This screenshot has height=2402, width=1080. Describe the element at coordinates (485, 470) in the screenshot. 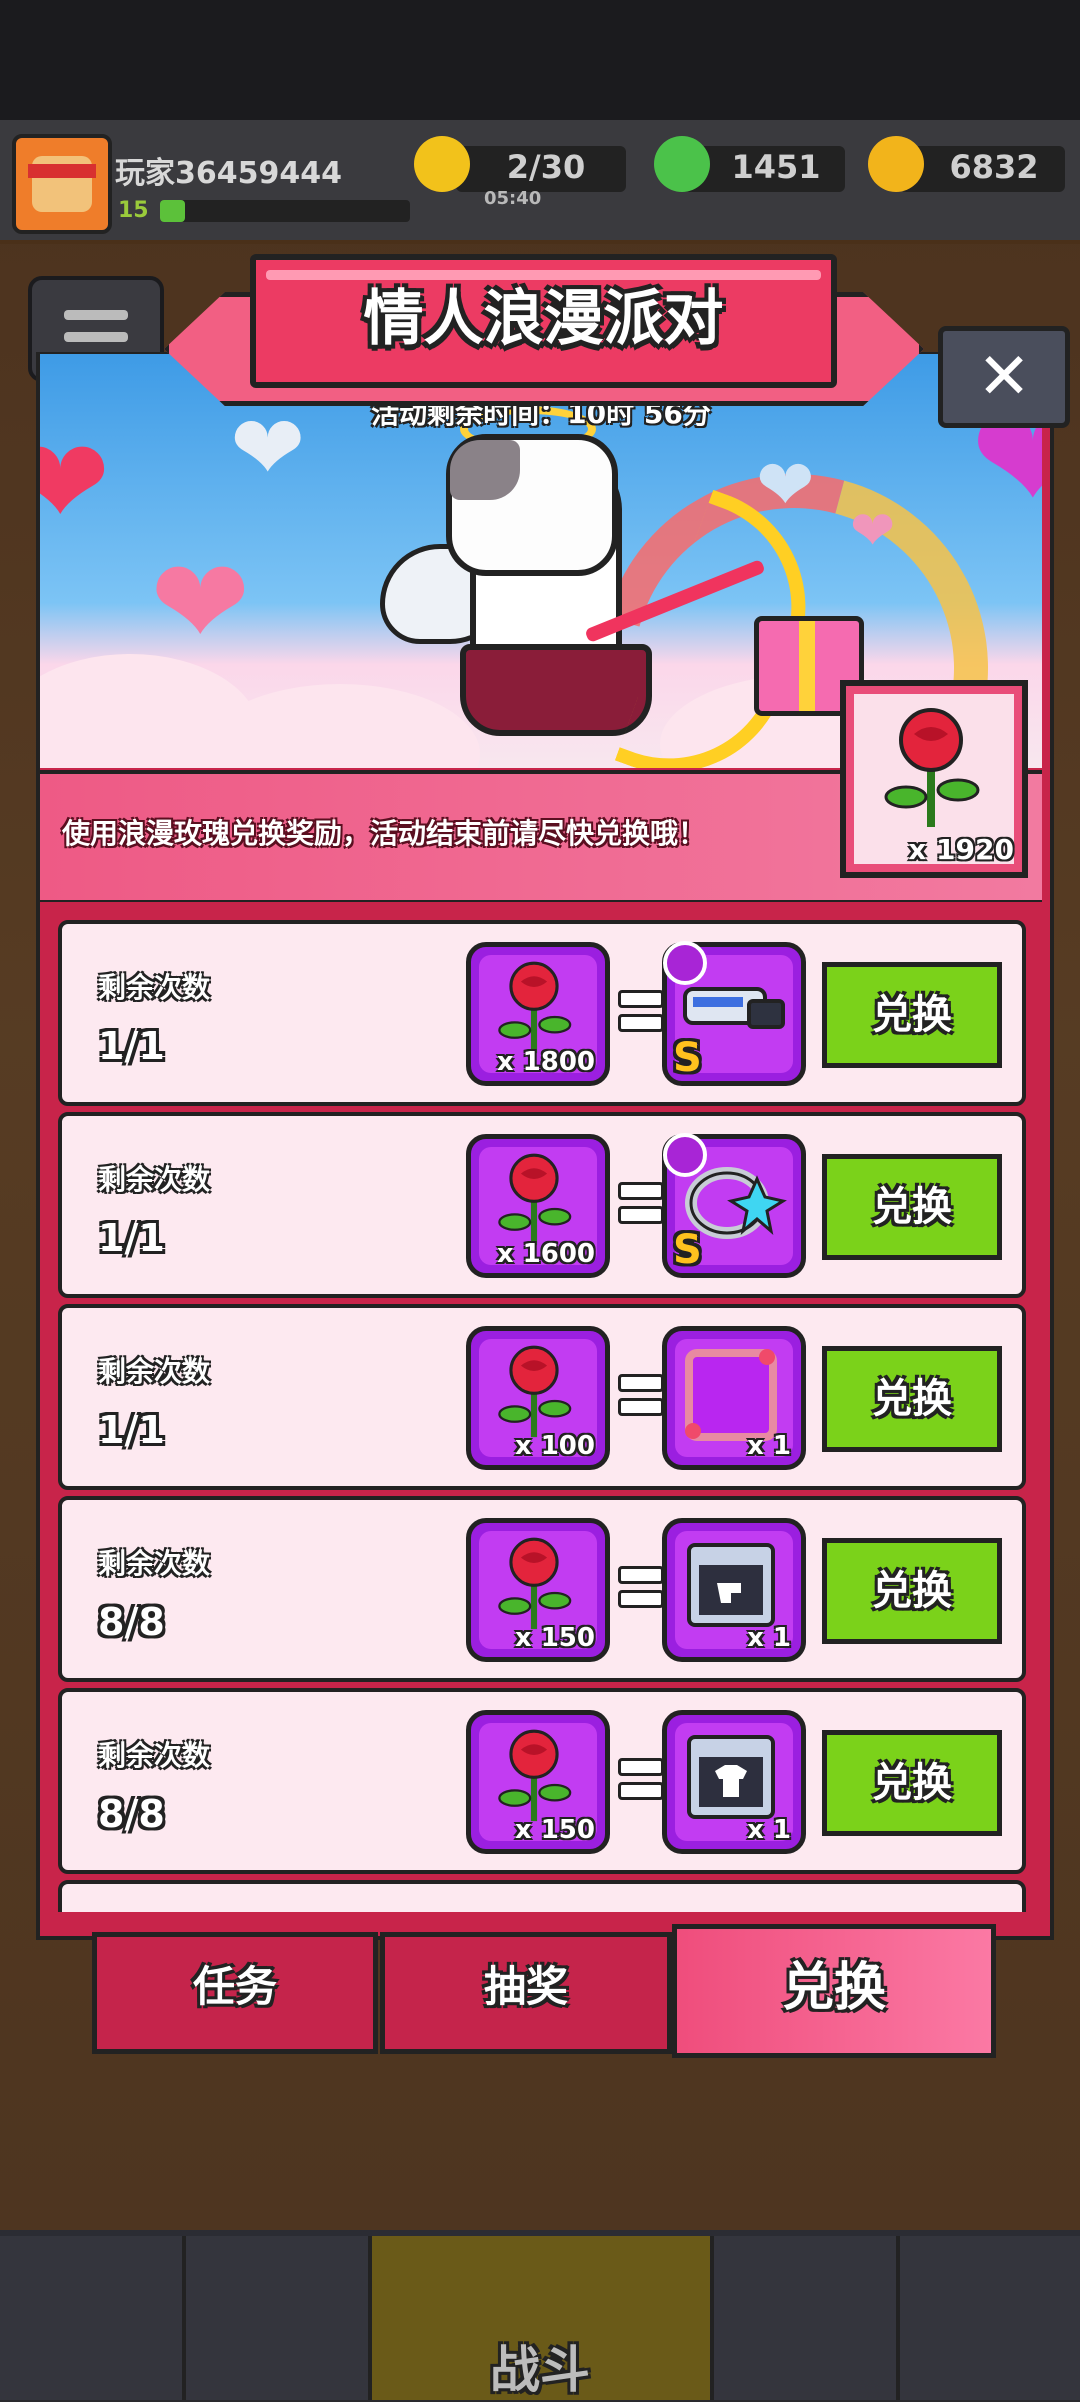

I see `cat-patch` at that location.